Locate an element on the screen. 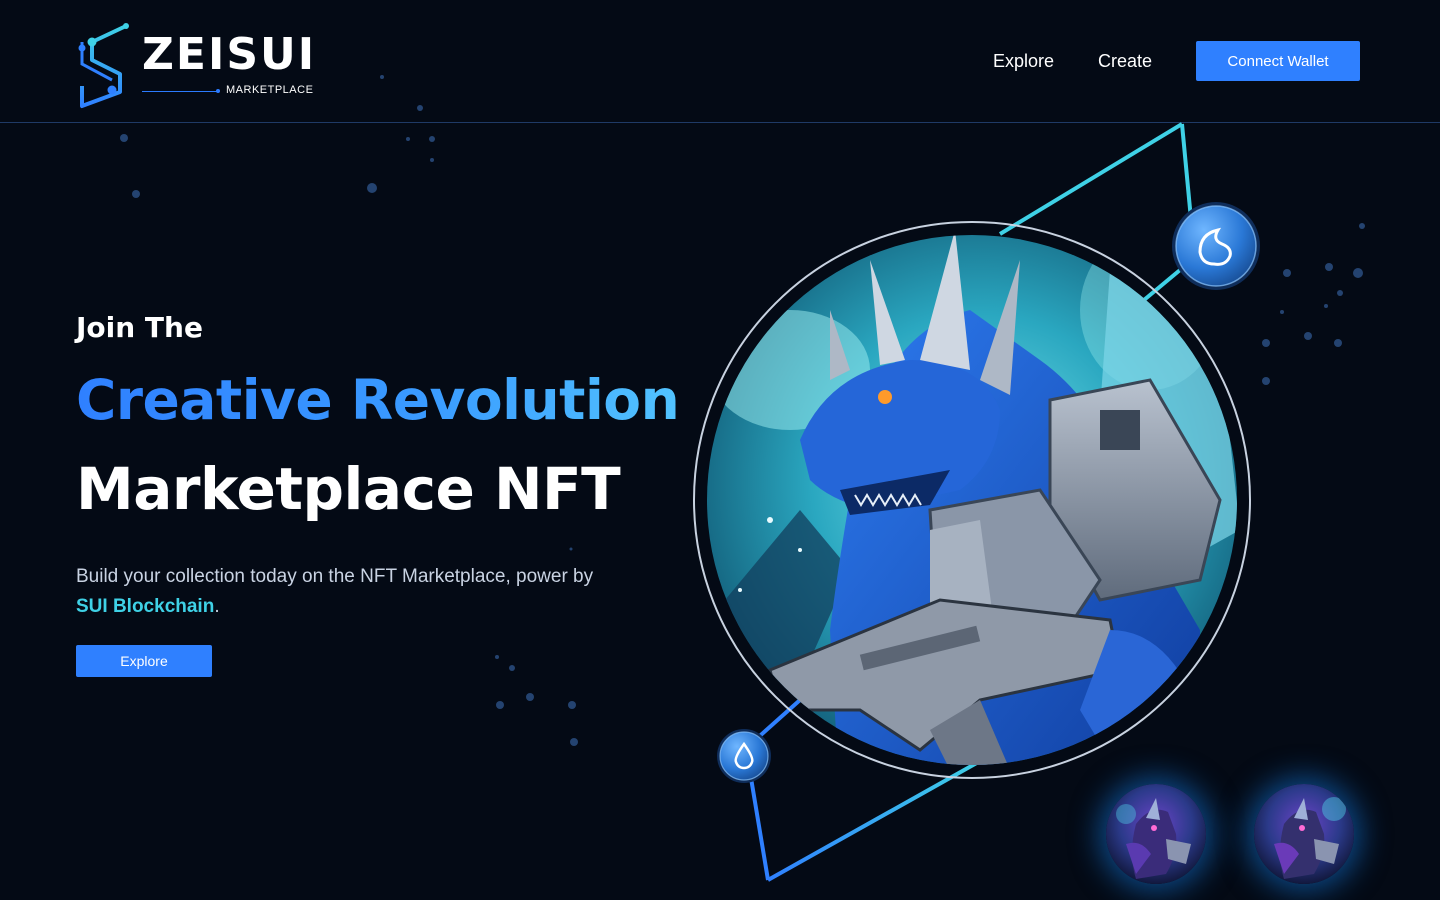  hero-title-highlight: Creative Revolution is located at coordinates (396, 400).